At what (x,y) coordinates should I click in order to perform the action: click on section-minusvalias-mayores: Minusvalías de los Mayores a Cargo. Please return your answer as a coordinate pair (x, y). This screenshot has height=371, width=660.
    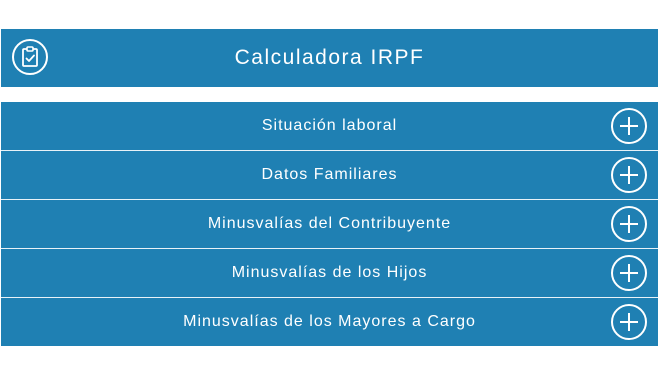
    Looking at the image, I should click on (329, 322).